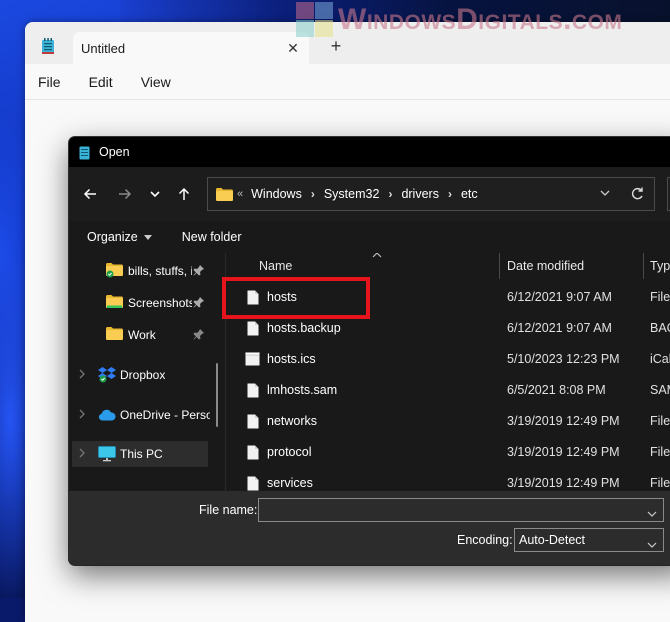  I want to click on file-name: hosts.ics, so click(291, 359).